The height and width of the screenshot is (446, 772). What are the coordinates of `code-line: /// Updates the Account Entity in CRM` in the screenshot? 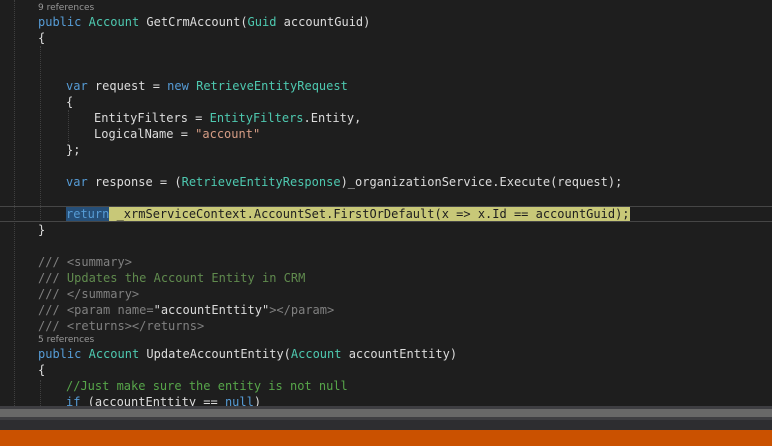 It's located at (386, 278).